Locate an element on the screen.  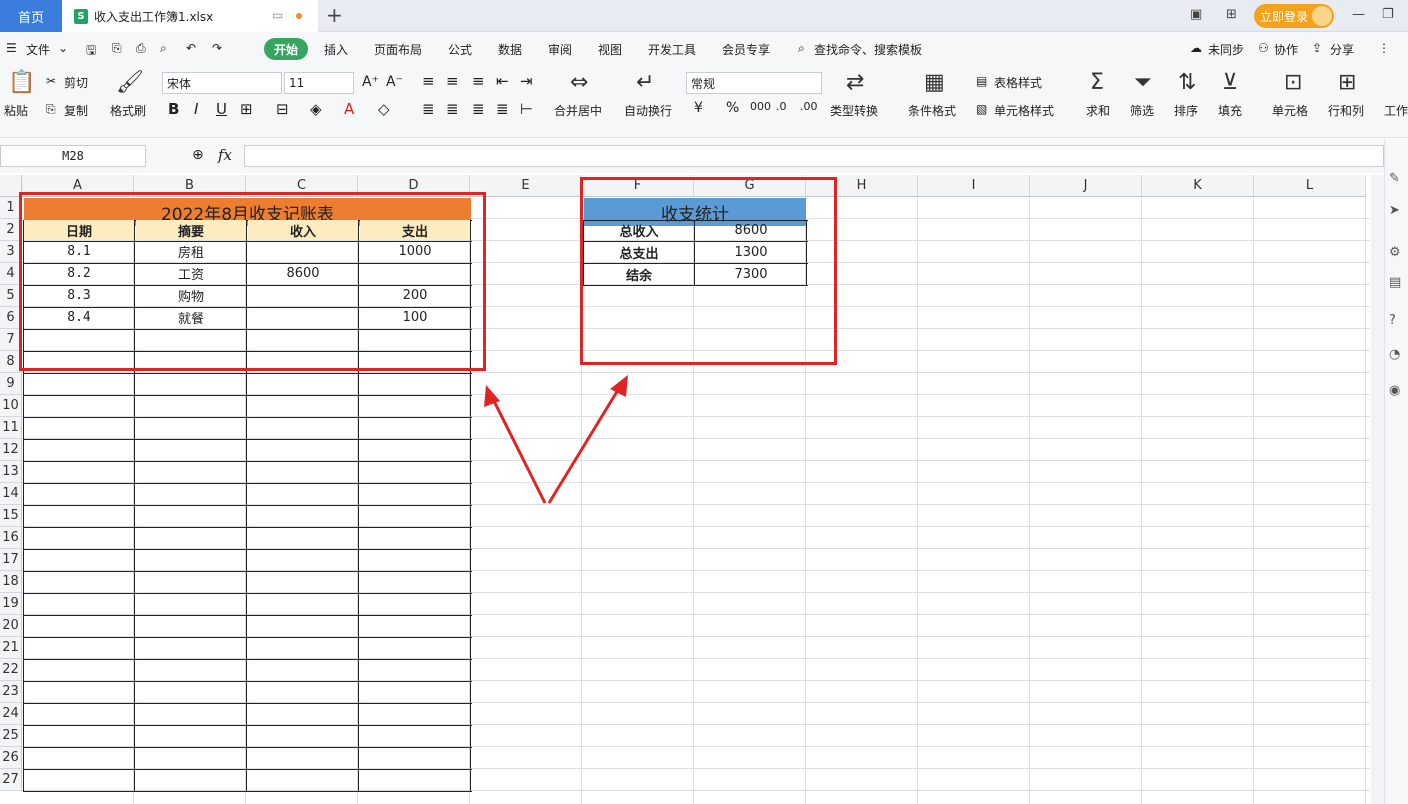
command-search: 查找命令、搜索模板 is located at coordinates (868, 49).